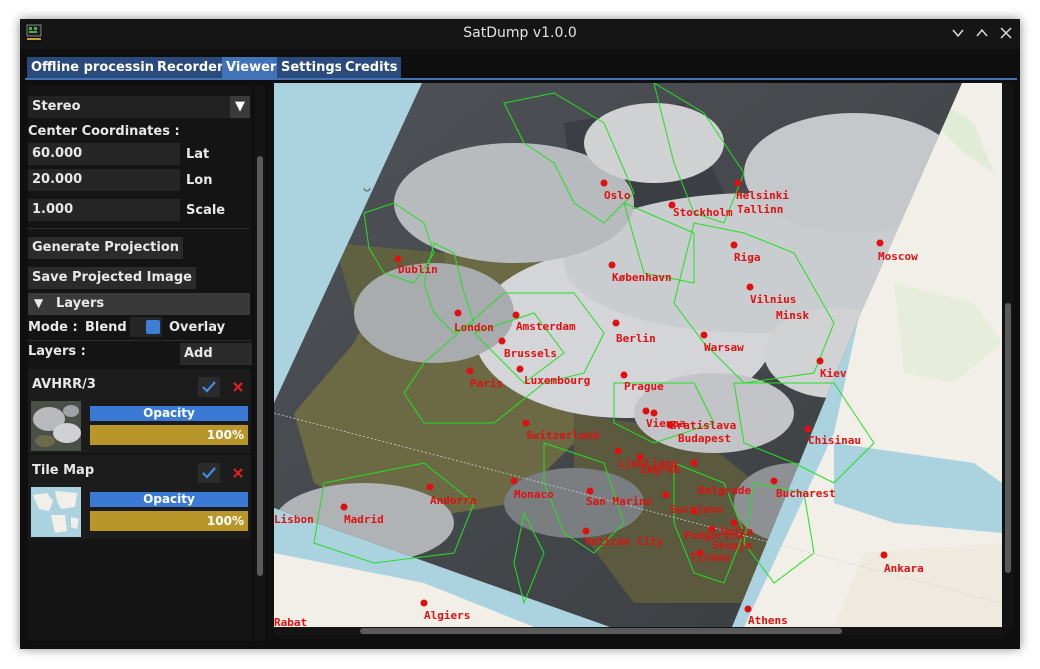 Image resolution: width=1040 pixels, height=669 pixels. I want to click on lon-label: Lon, so click(199, 180).